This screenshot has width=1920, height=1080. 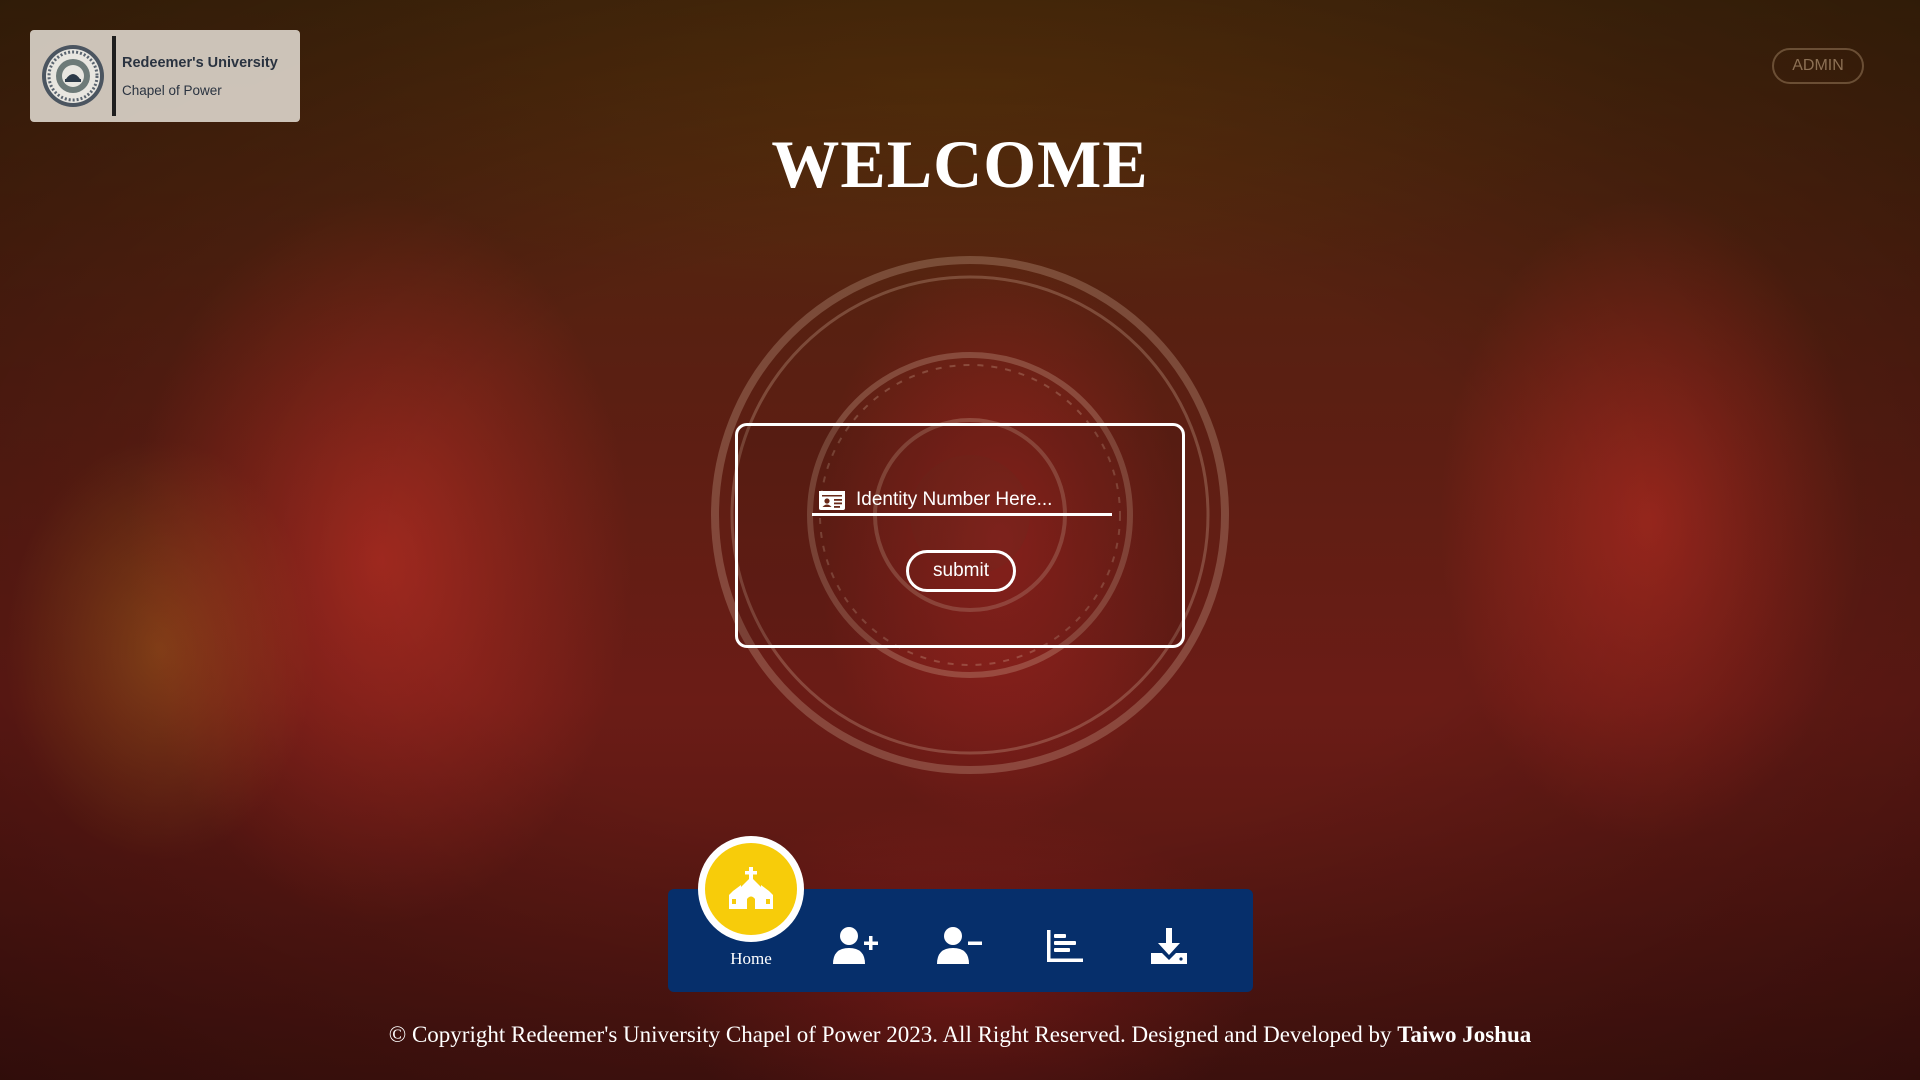 What do you see at coordinates (976, 499) in the screenshot?
I see `identity-number-input` at bounding box center [976, 499].